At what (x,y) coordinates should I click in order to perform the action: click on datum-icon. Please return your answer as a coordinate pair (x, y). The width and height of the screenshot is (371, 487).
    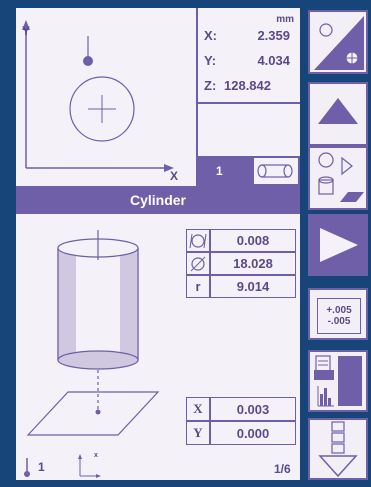
    Looking at the image, I should click on (27, 467).